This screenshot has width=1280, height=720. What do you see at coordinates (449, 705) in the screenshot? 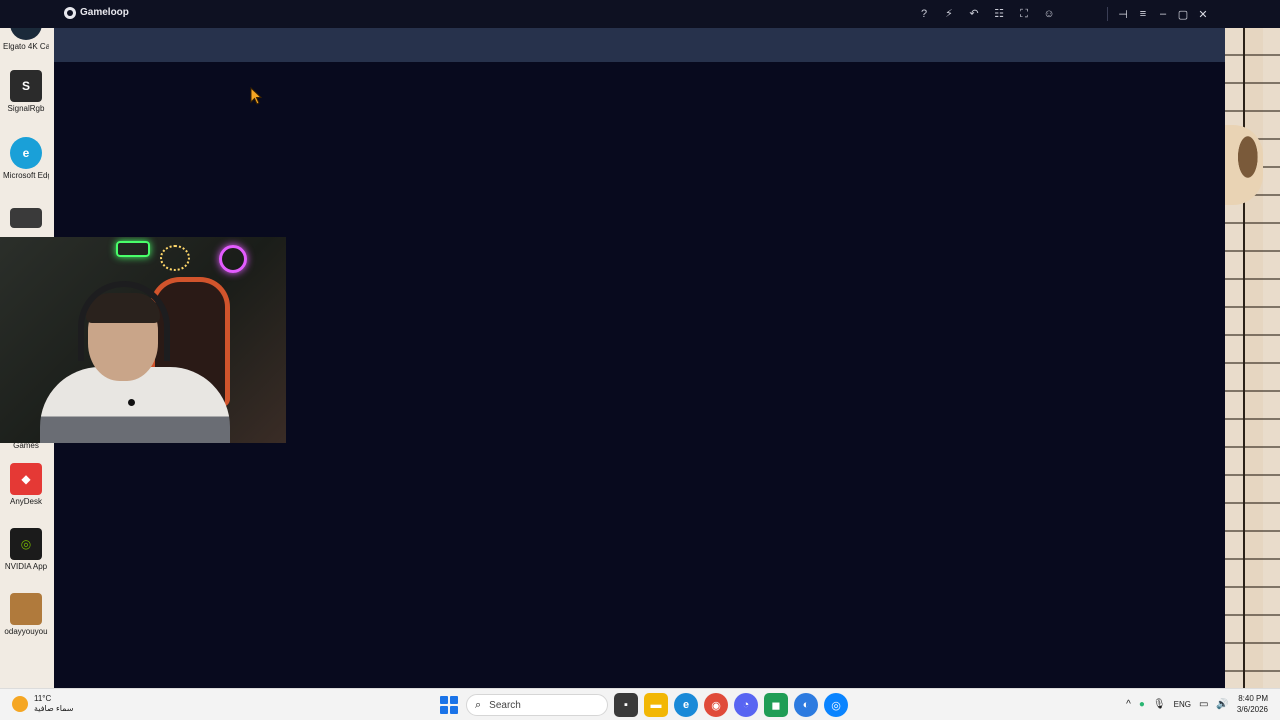
I see `start-button` at bounding box center [449, 705].